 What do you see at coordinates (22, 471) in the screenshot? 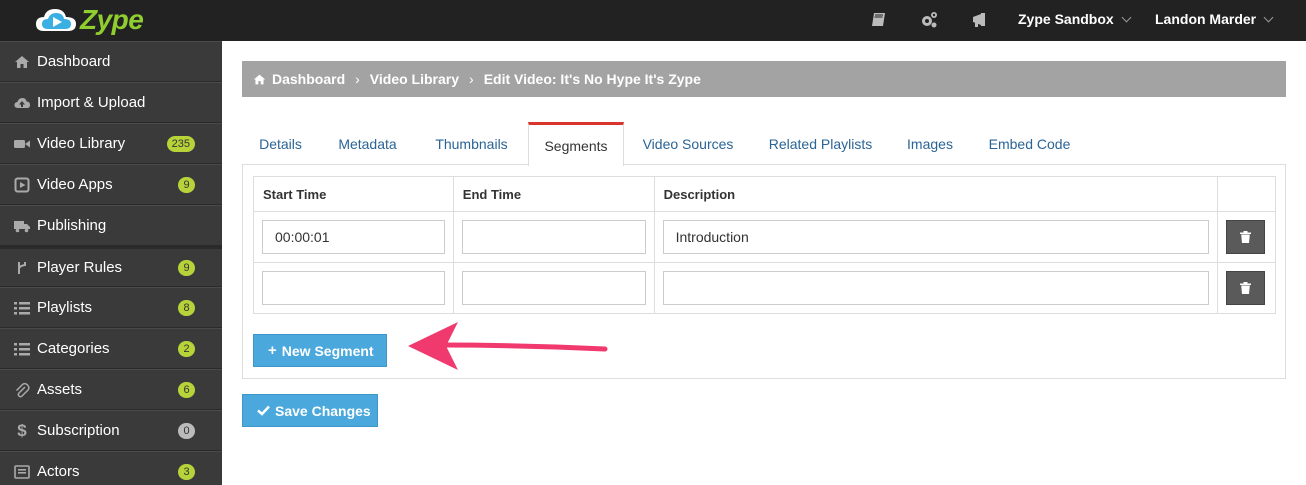
I see `list-alt-icon` at bounding box center [22, 471].